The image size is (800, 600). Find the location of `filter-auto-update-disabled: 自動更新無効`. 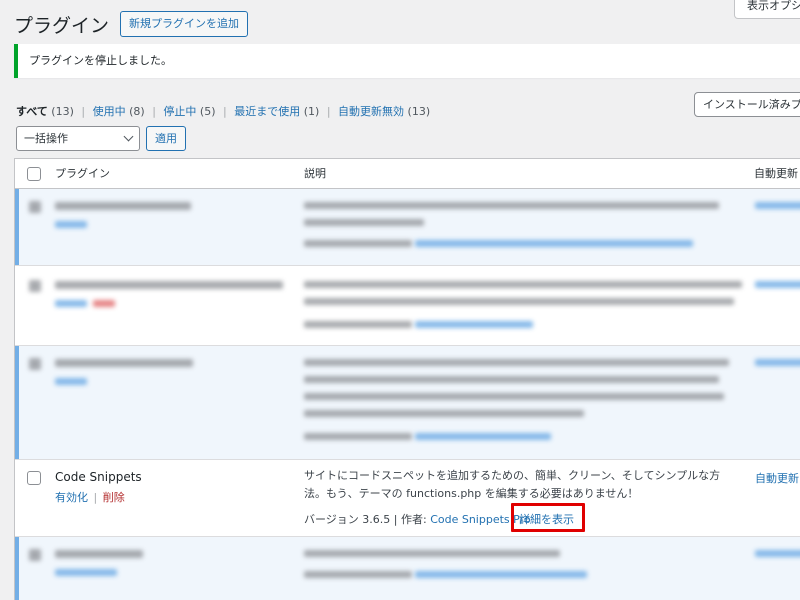

filter-auto-update-disabled: 自動更新無効 is located at coordinates (371, 111).